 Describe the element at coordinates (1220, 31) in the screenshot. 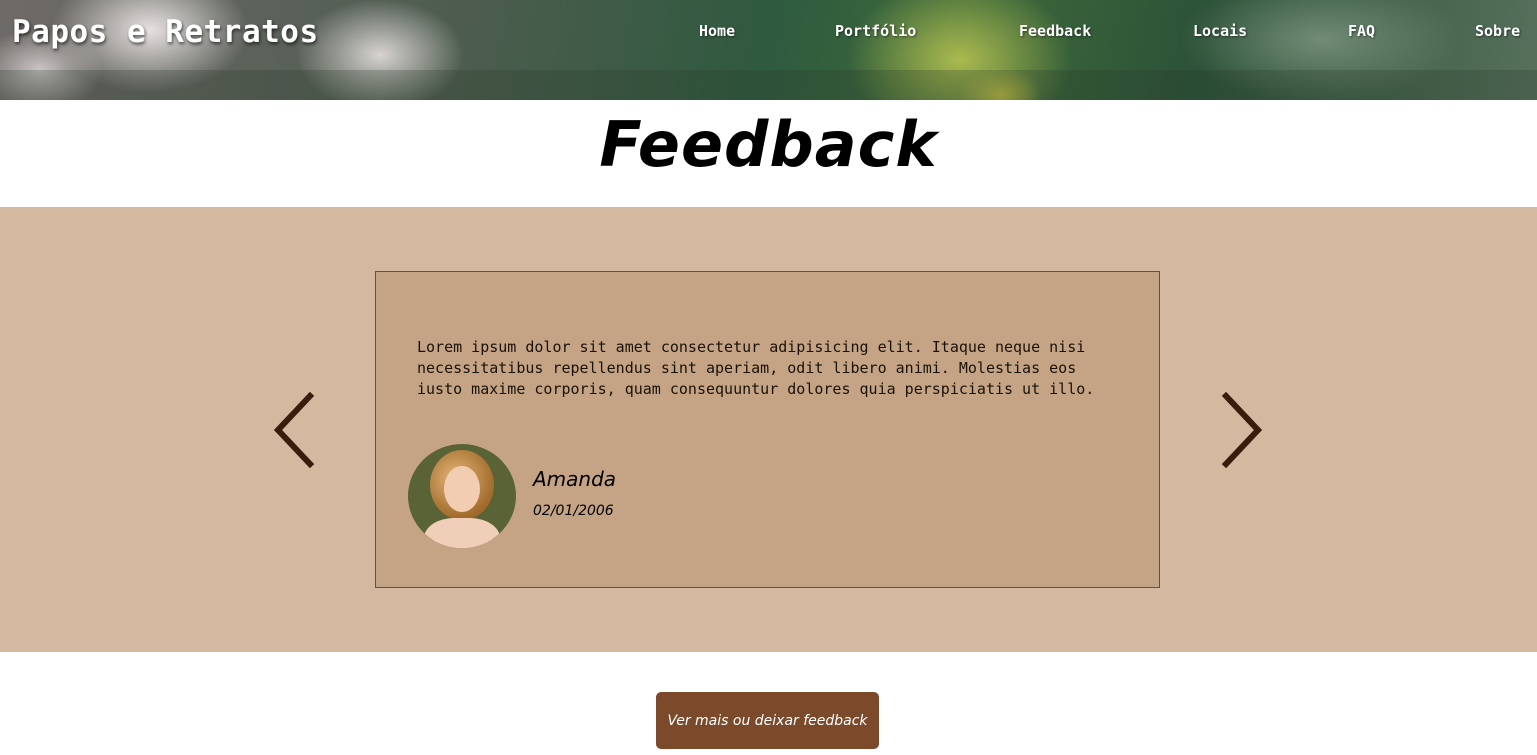

I see `nav-locais: Locais` at that location.